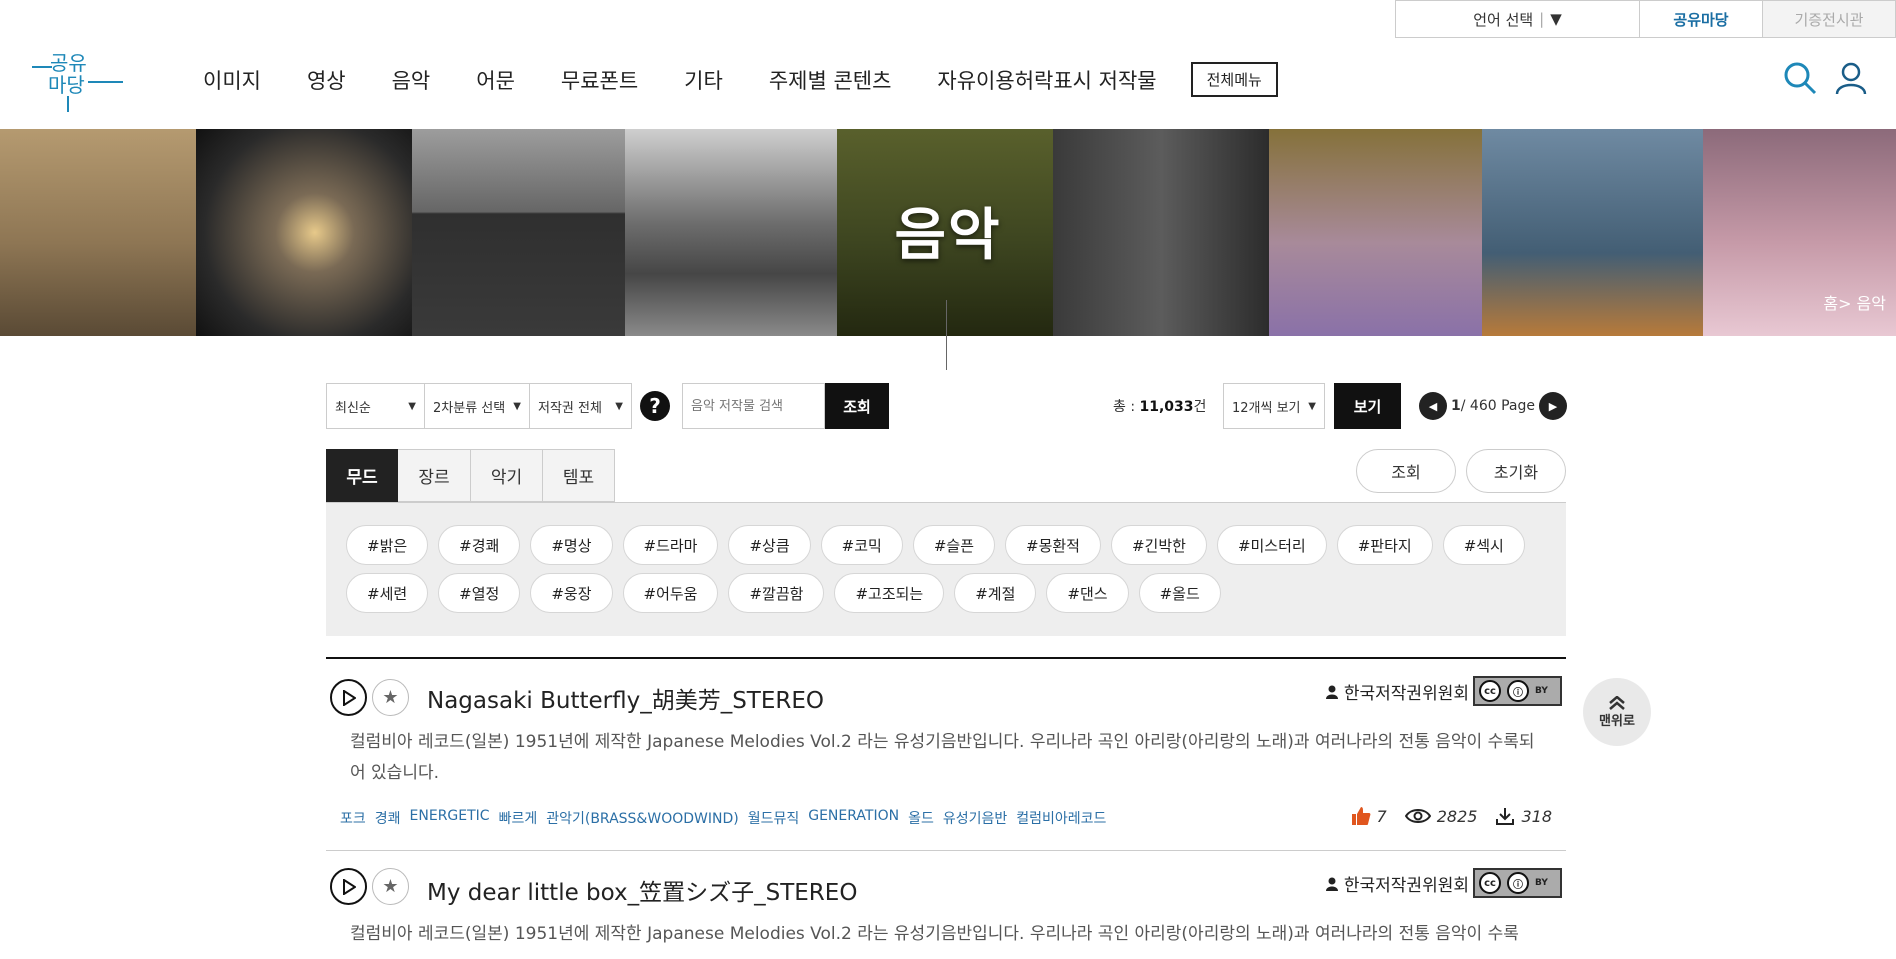  Describe the element at coordinates (642, 890) in the screenshot. I see `item-title: My dear little box_笠置シズ子_STEREO` at that location.